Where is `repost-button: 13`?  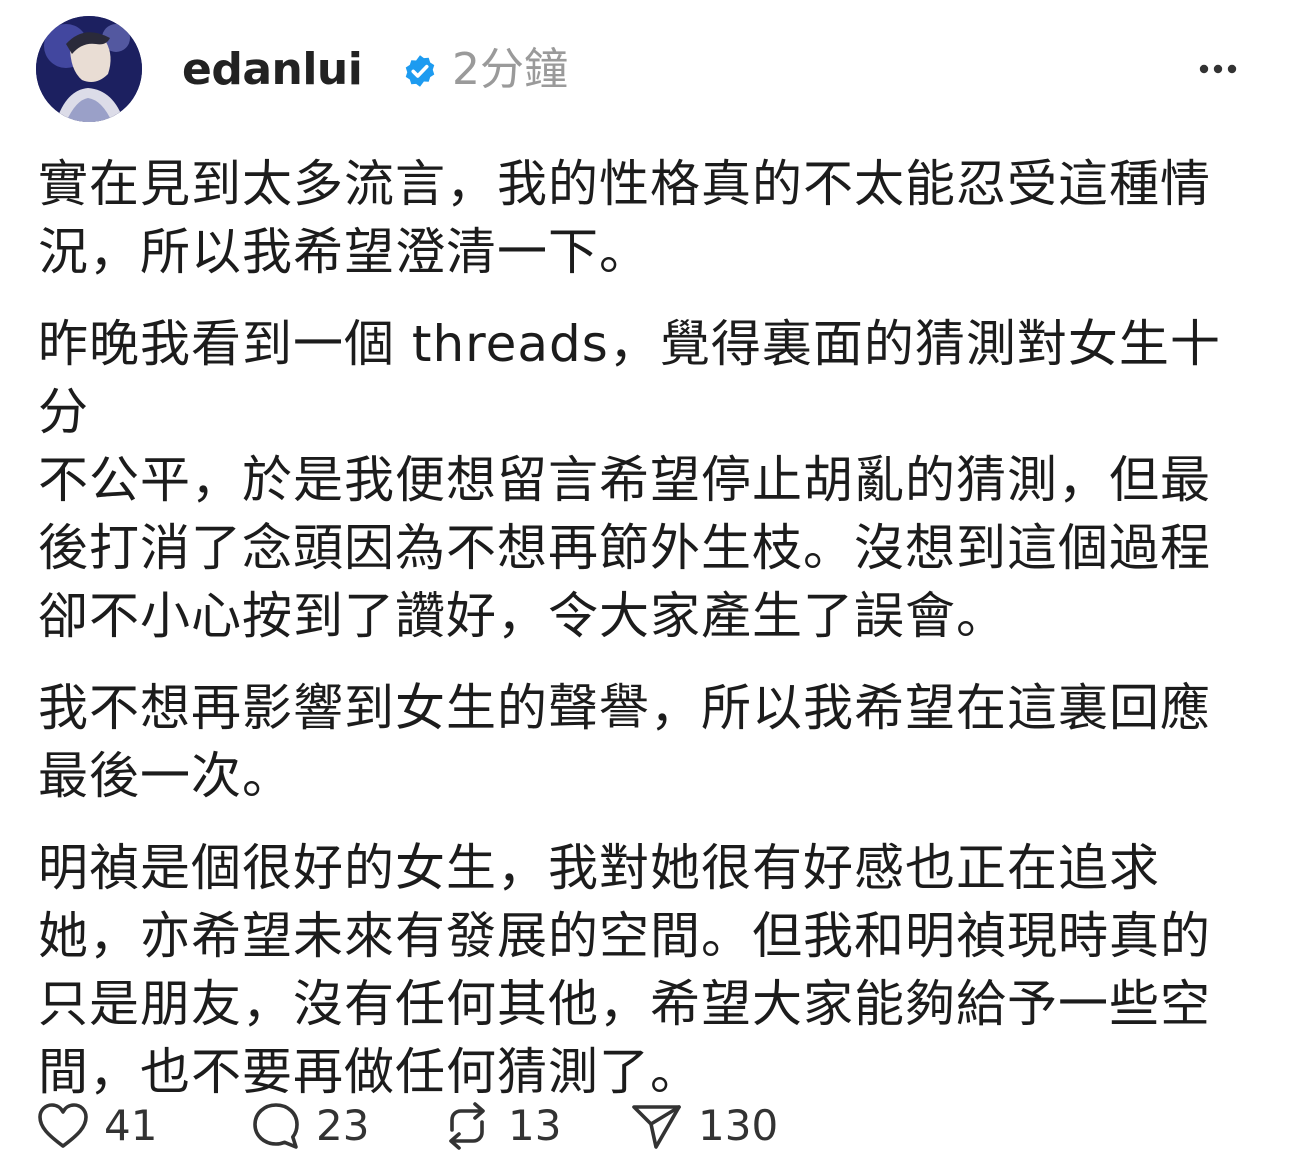
repost-button: 13 is located at coordinates (500, 1126).